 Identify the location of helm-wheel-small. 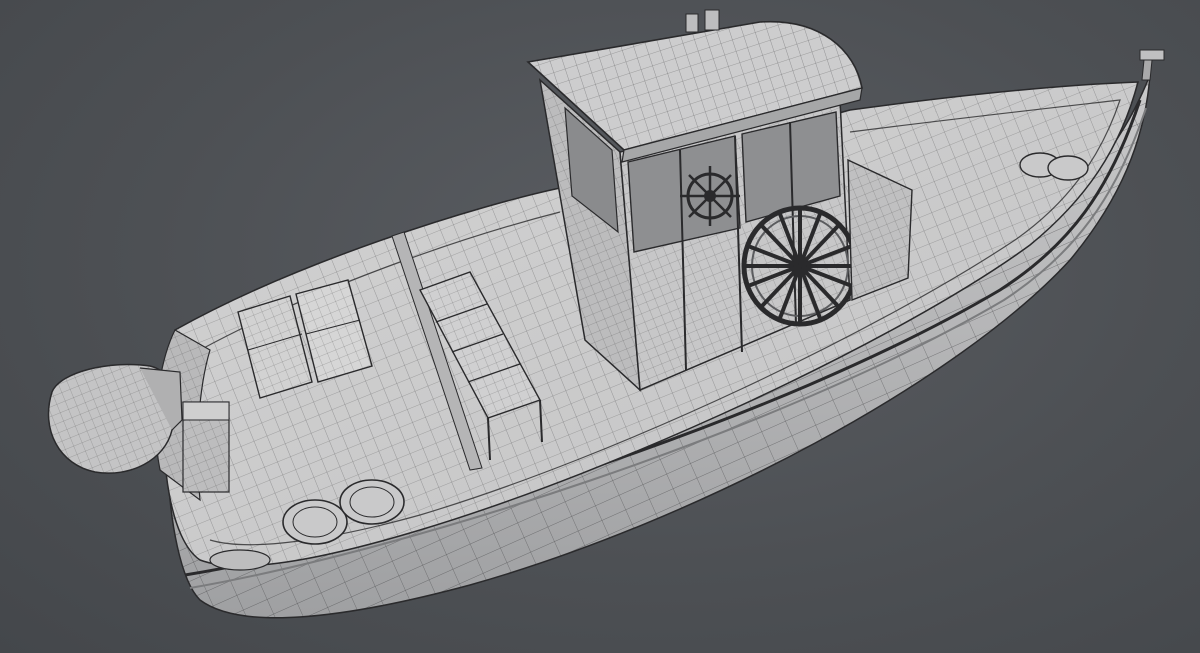
(710, 196).